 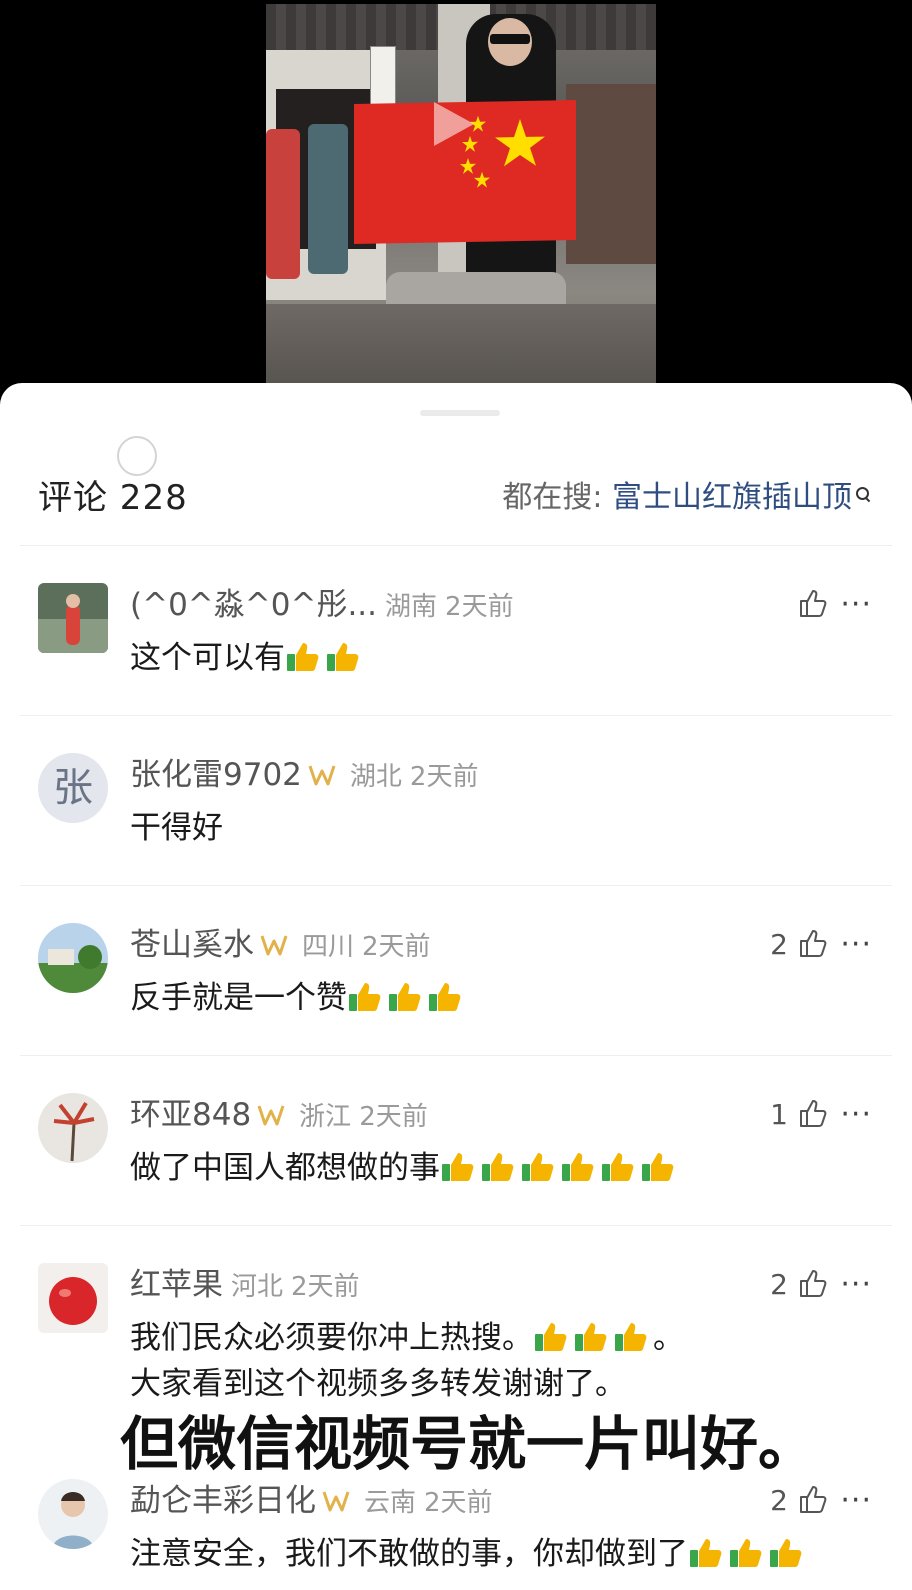 What do you see at coordinates (325, 1117) in the screenshot?
I see `comment-region: 浙江` at bounding box center [325, 1117].